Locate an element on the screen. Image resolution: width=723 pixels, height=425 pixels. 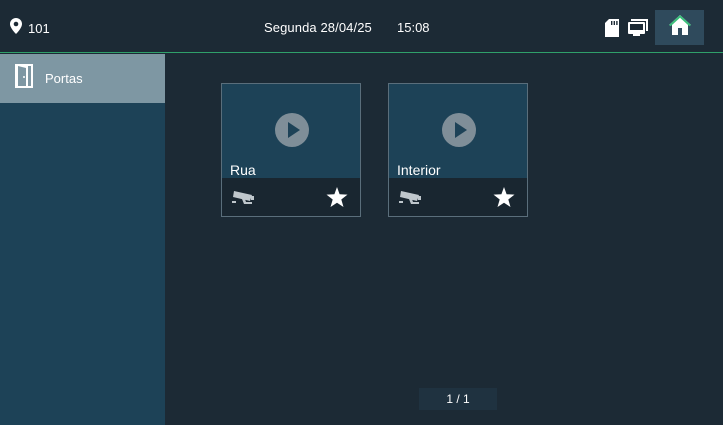
location-pin-icon is located at coordinates (16, 28).